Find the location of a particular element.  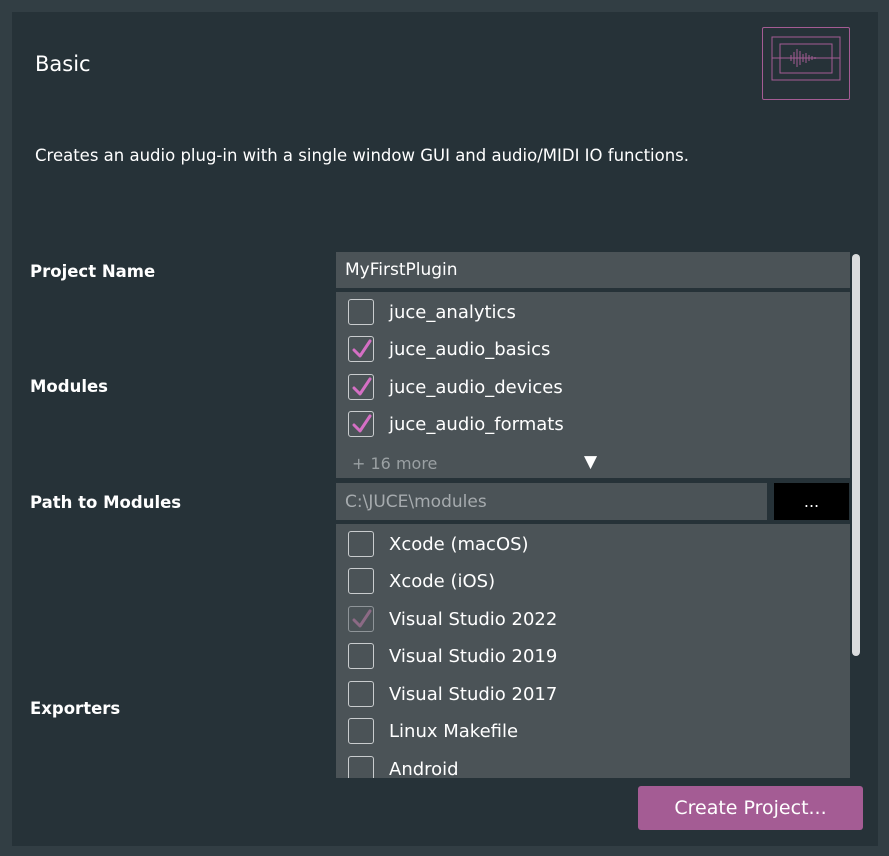

module-item-label: juce_audio_devices is located at coordinates (476, 387).